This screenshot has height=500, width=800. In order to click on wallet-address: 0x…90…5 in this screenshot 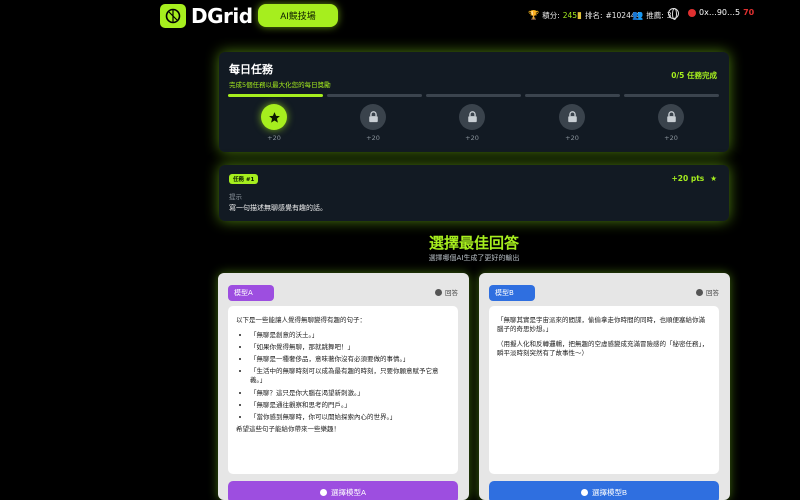, I will do `click(720, 12)`.